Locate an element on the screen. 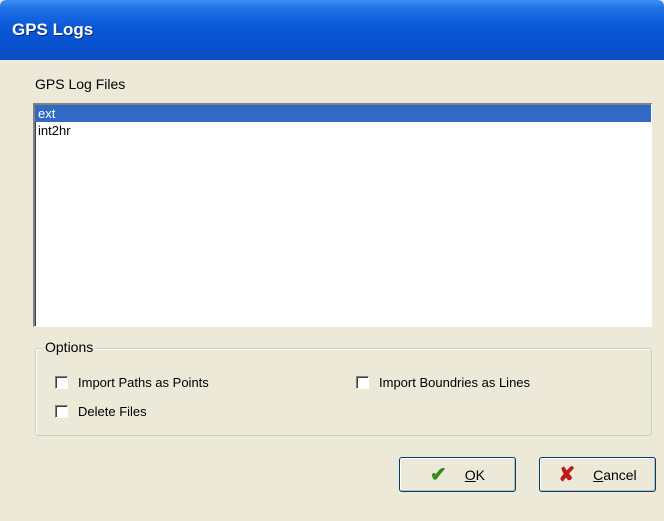 The height and width of the screenshot is (521, 664). import-paths-option: Import Paths as Points is located at coordinates (132, 382).